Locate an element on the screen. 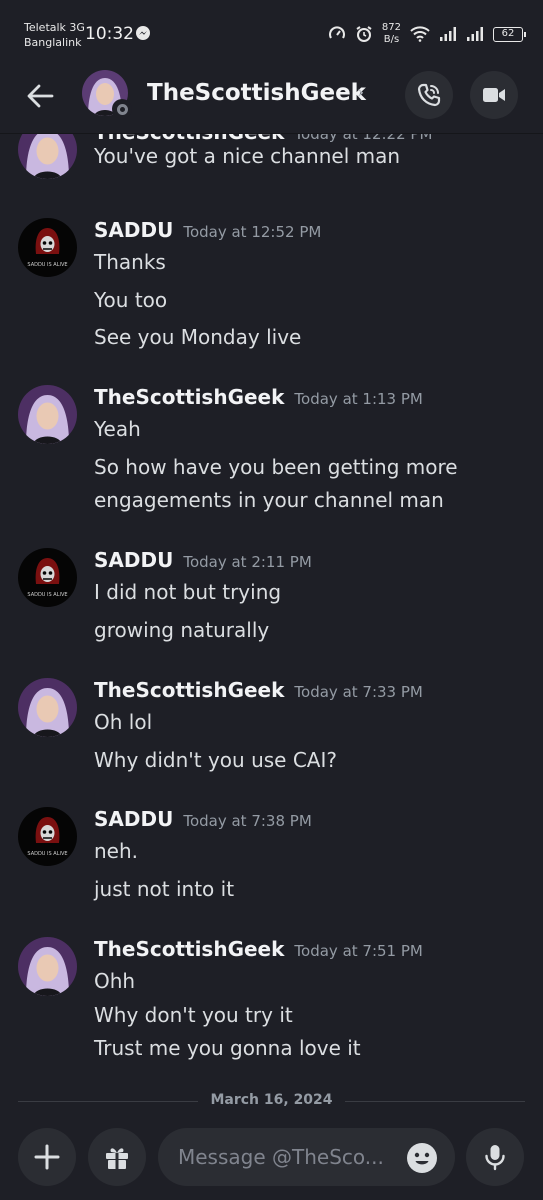 This screenshot has width=543, height=1200. microphone-icon is located at coordinates (495, 1158).